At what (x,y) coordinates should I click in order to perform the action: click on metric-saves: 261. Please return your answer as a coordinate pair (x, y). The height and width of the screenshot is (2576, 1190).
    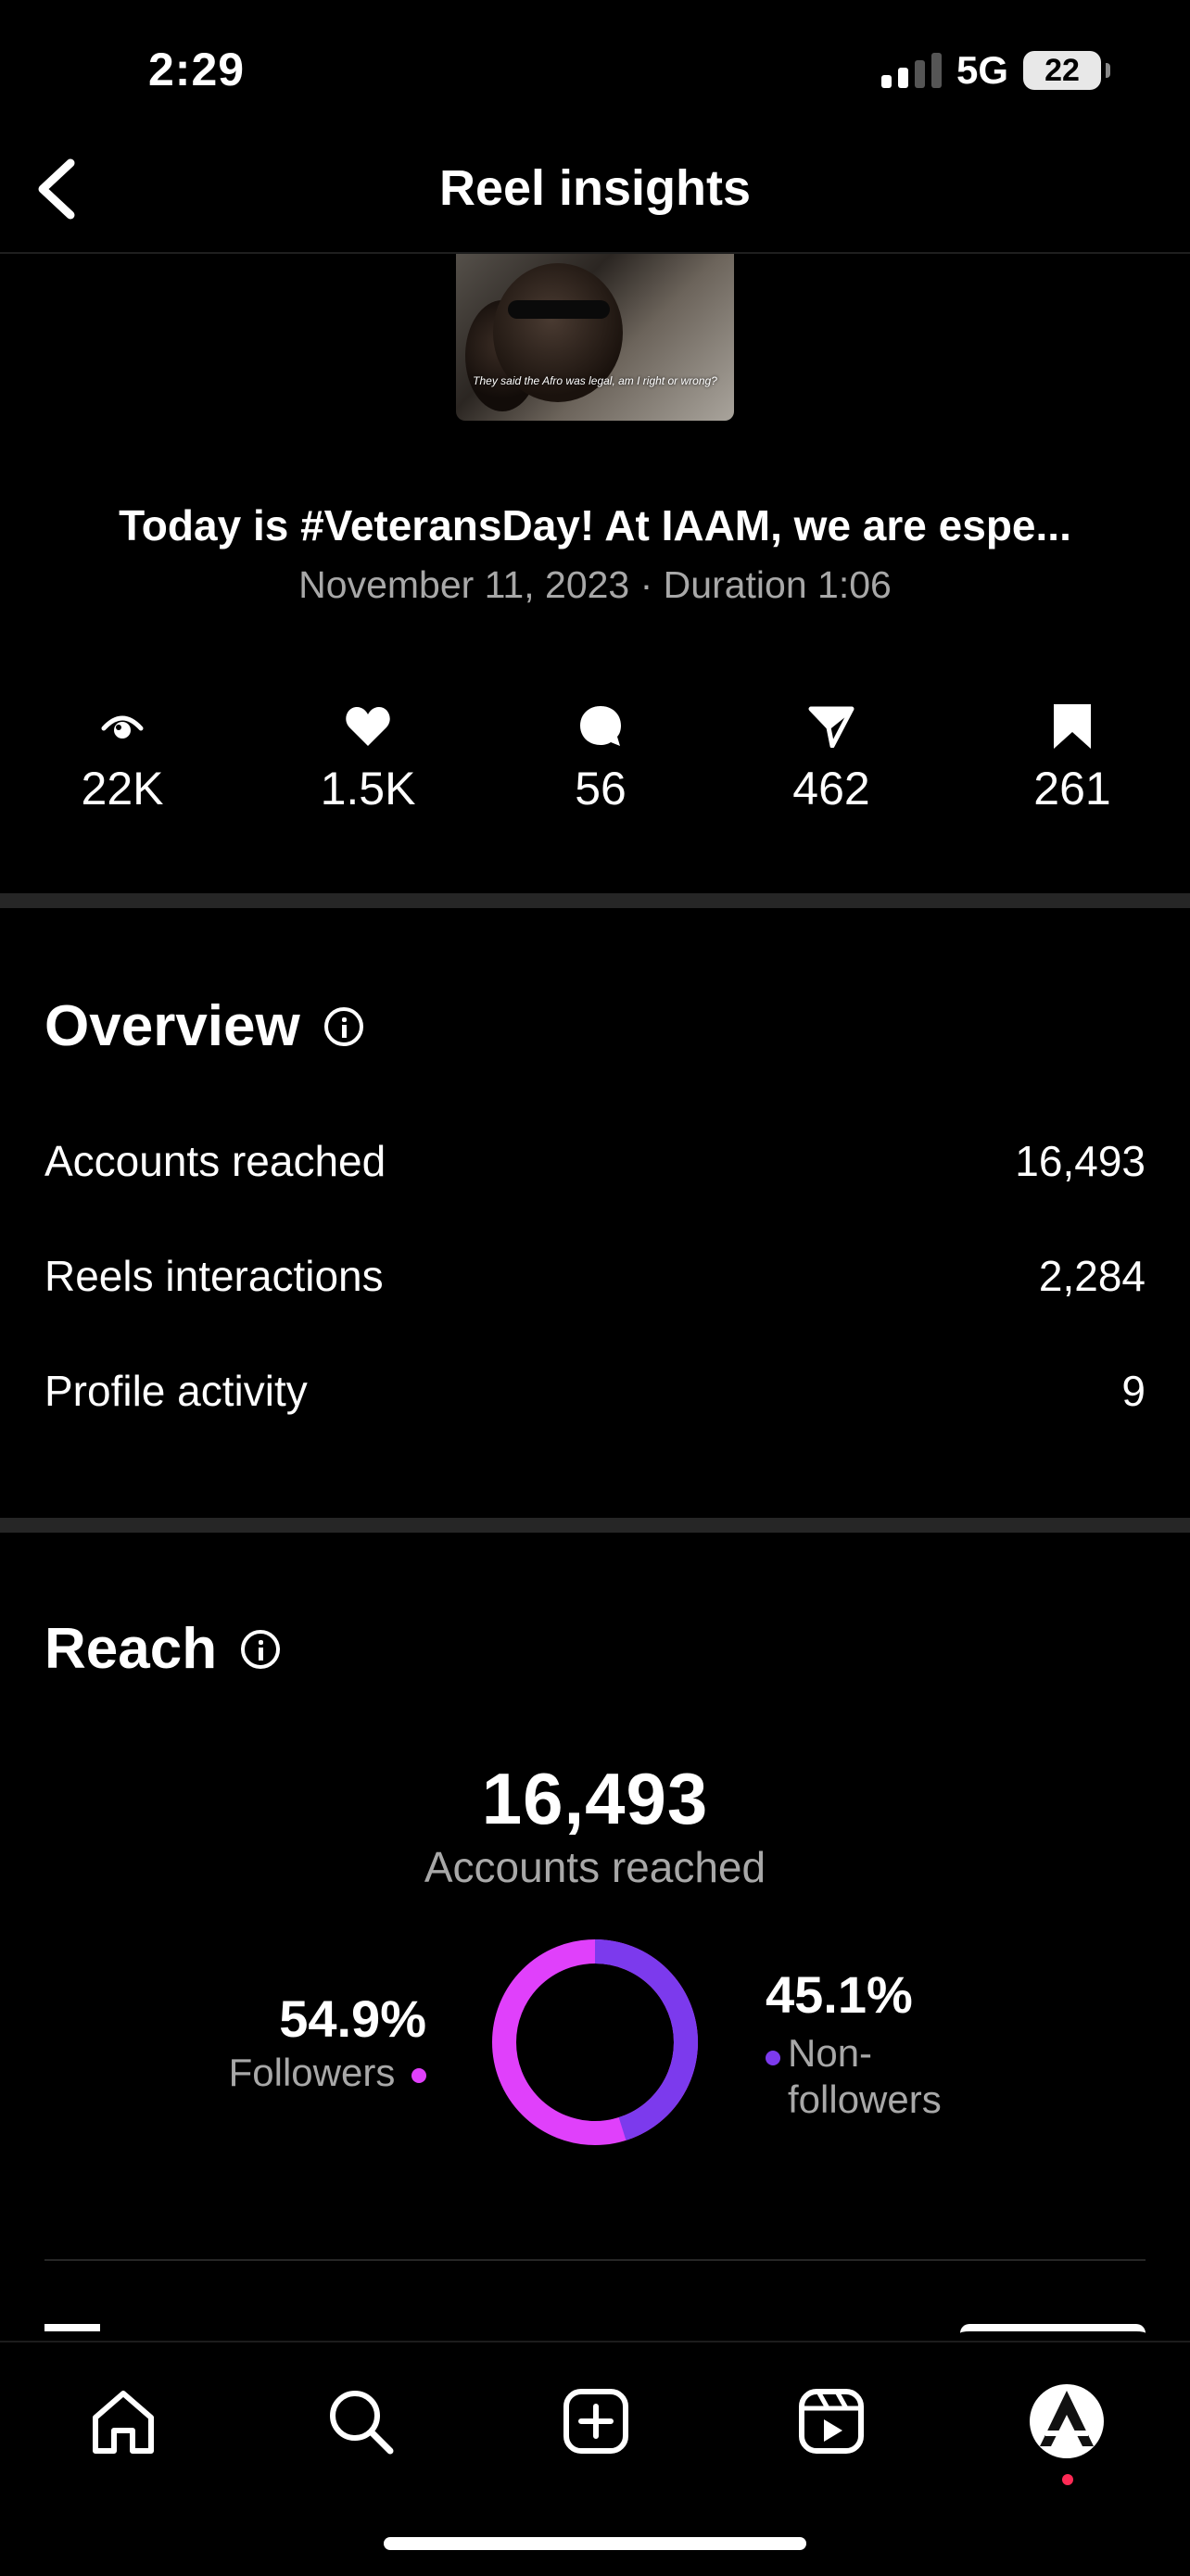
    Looking at the image, I should click on (1072, 758).